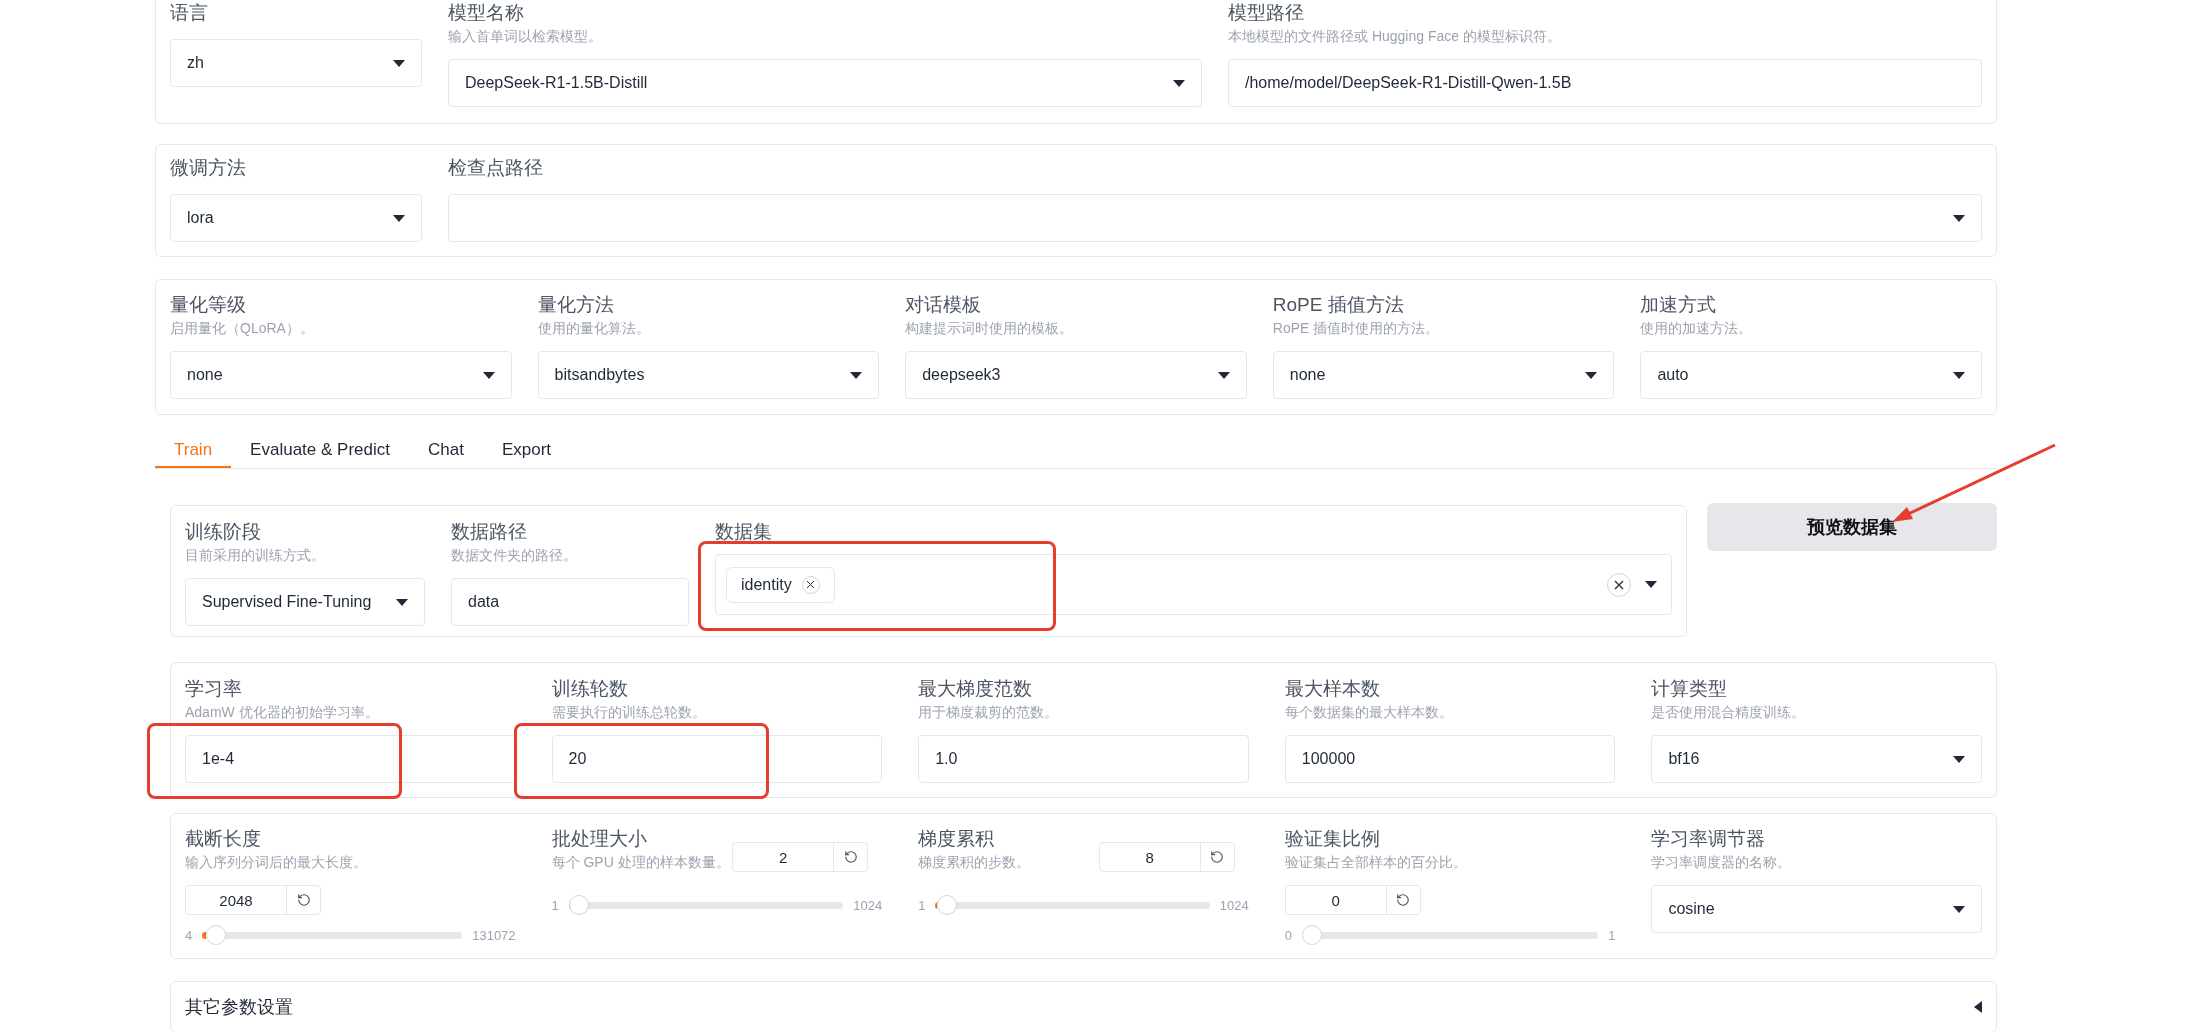  I want to click on field-hint: 是否使用混合精度训练。, so click(1729, 712).